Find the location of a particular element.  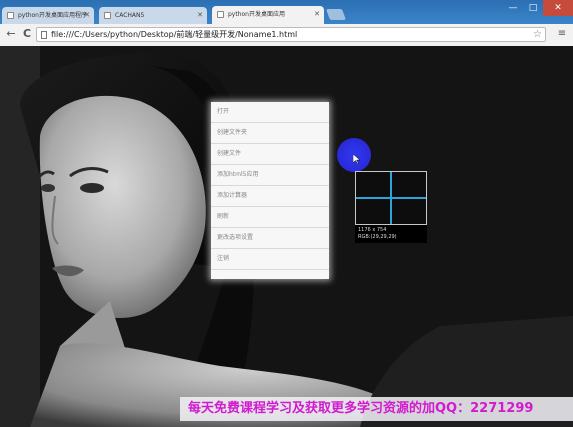

menu-item-create-folder: 创建文件夹 is located at coordinates (270, 133).